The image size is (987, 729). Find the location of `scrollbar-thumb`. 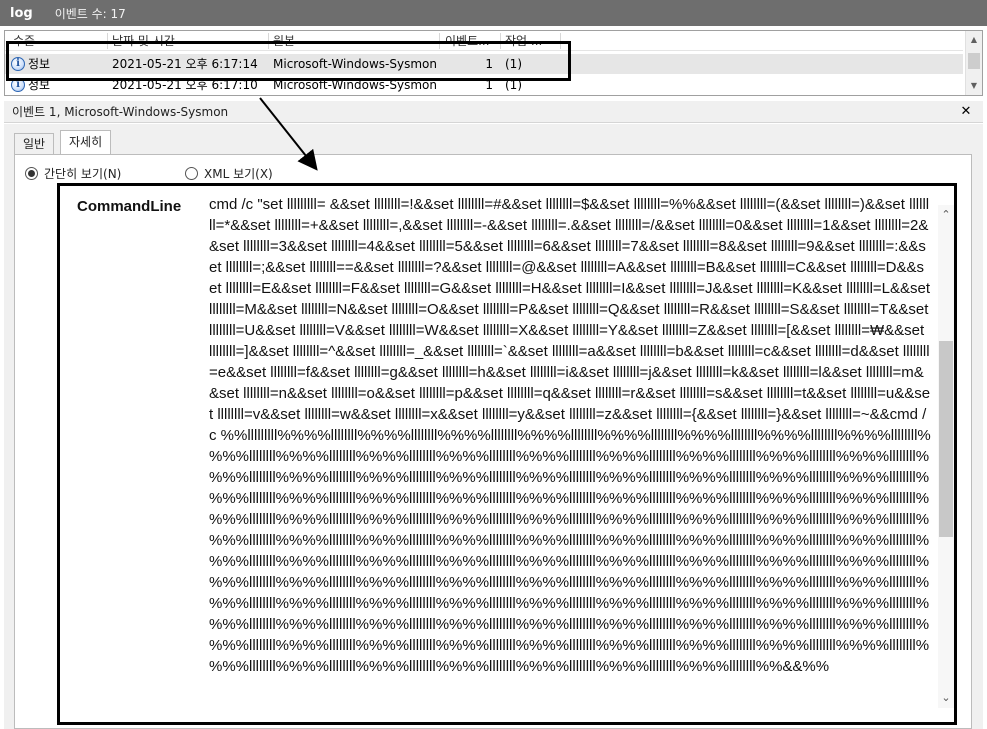

scrollbar-thumb is located at coordinates (974, 61).